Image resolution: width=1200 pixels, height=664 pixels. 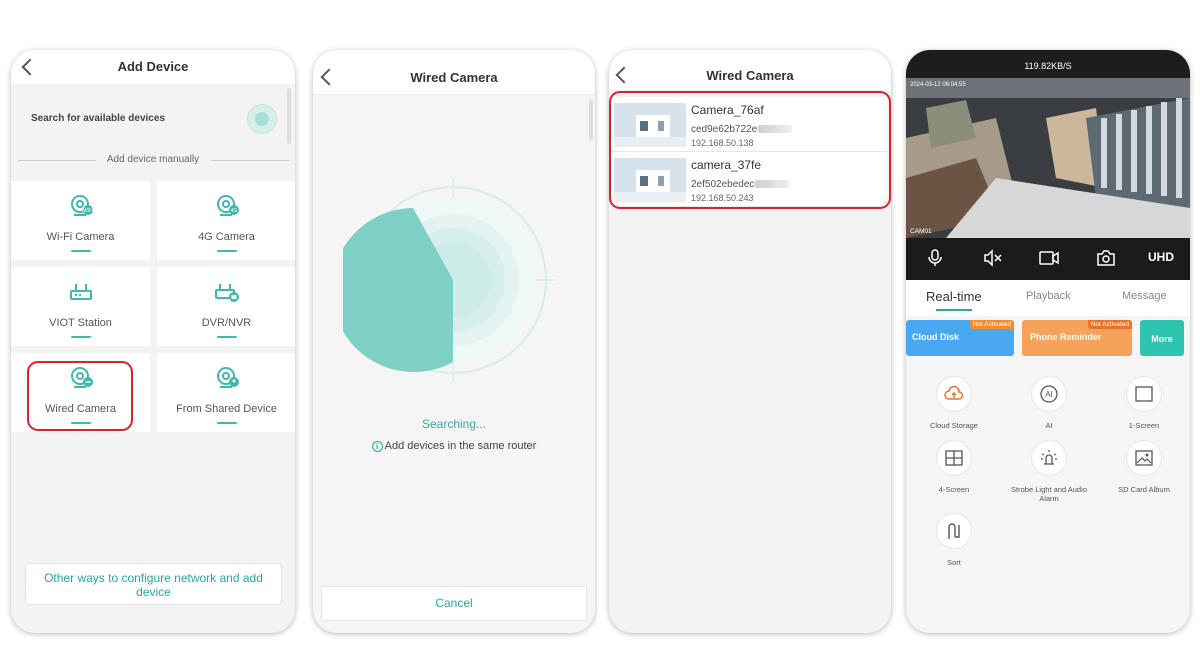 What do you see at coordinates (228, 377) in the screenshot?
I see `shared-camera-icon` at bounding box center [228, 377].